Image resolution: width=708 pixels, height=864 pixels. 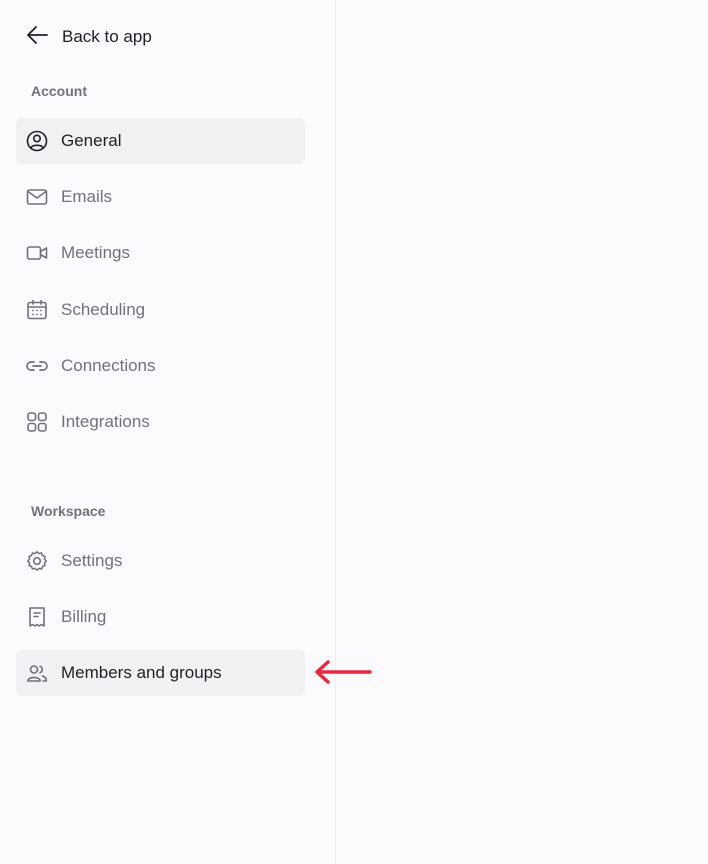 I want to click on sidebar-item-label: Settings, so click(x=92, y=560).